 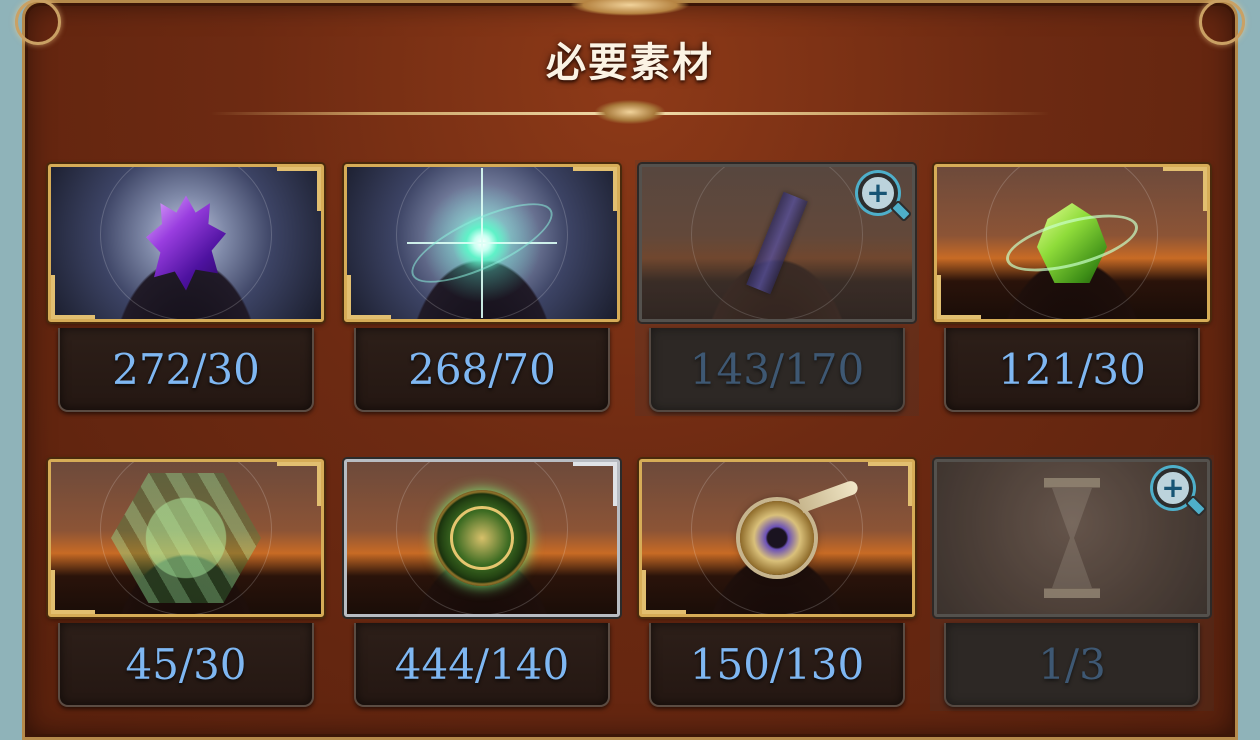 What do you see at coordinates (1072, 370) in the screenshot?
I see `material-count: 121/30` at bounding box center [1072, 370].